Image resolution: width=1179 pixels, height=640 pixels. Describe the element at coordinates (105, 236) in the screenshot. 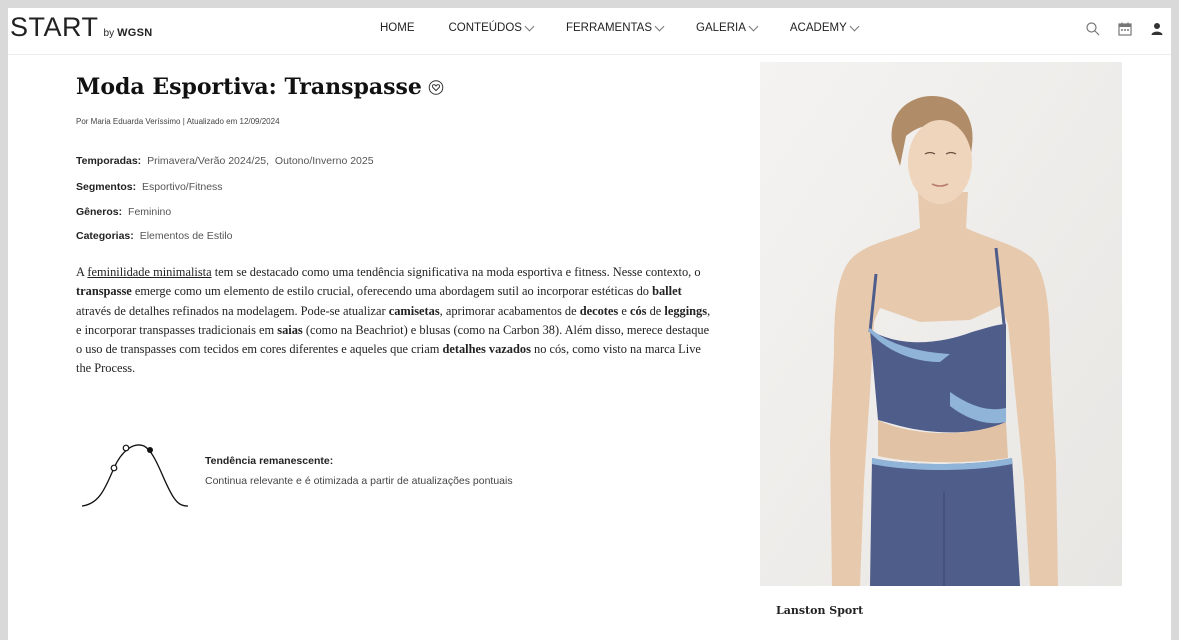

I see `meta-categorias-label: Categorias:` at that location.